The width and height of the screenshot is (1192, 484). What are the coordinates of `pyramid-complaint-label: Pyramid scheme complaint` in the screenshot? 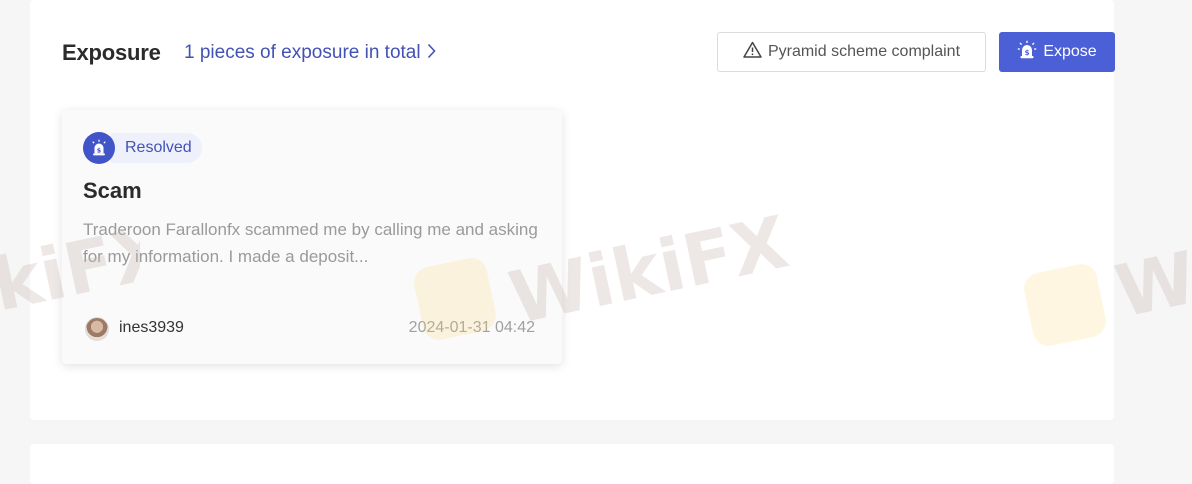 It's located at (864, 51).